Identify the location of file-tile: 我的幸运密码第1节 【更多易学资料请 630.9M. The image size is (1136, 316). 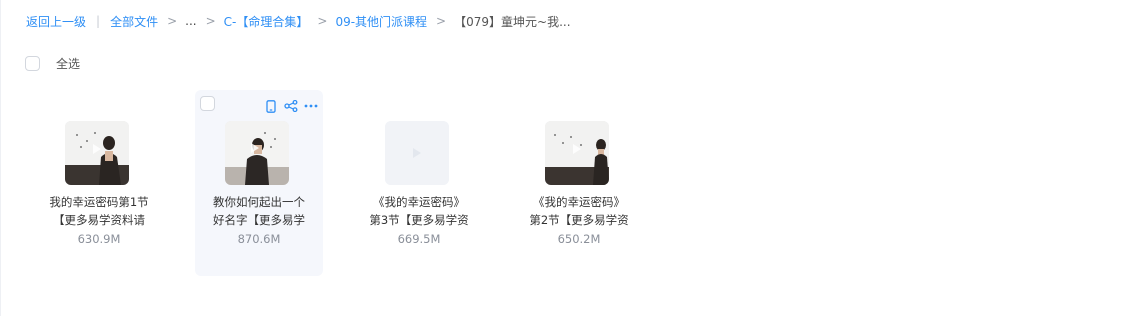
(99, 183).